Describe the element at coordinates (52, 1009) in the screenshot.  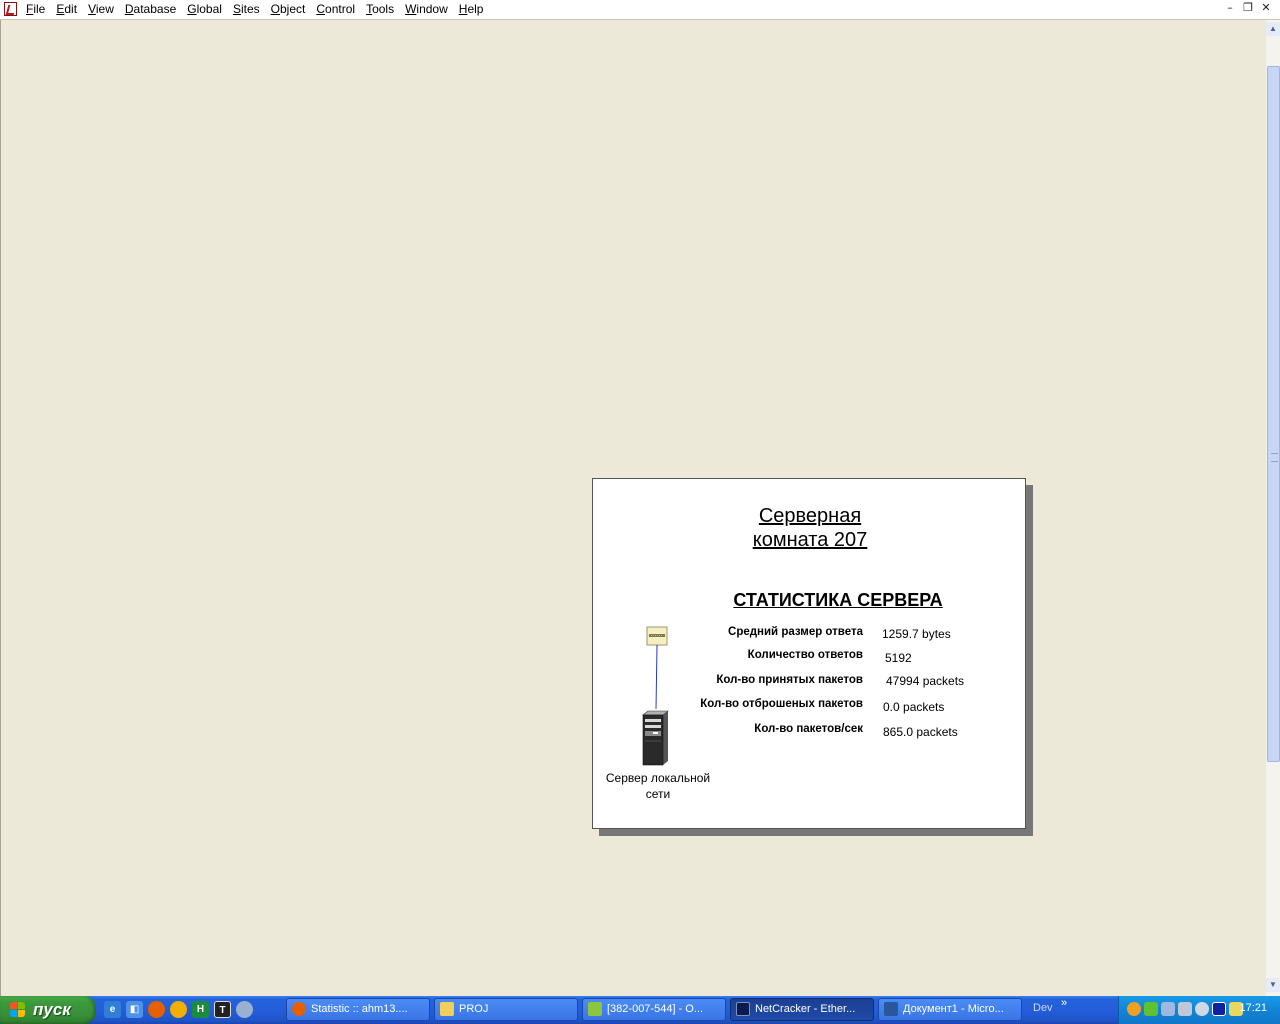
I see `start-label: пуск` at that location.